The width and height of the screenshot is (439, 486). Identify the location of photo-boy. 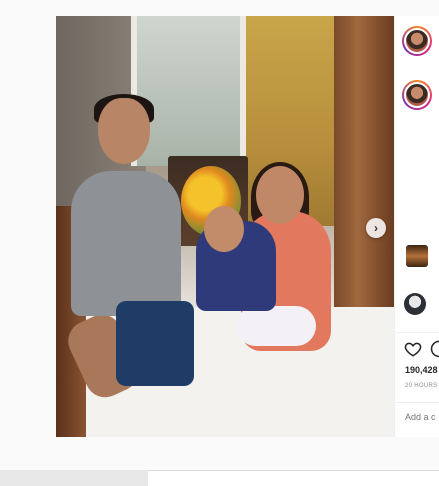
(126, 243).